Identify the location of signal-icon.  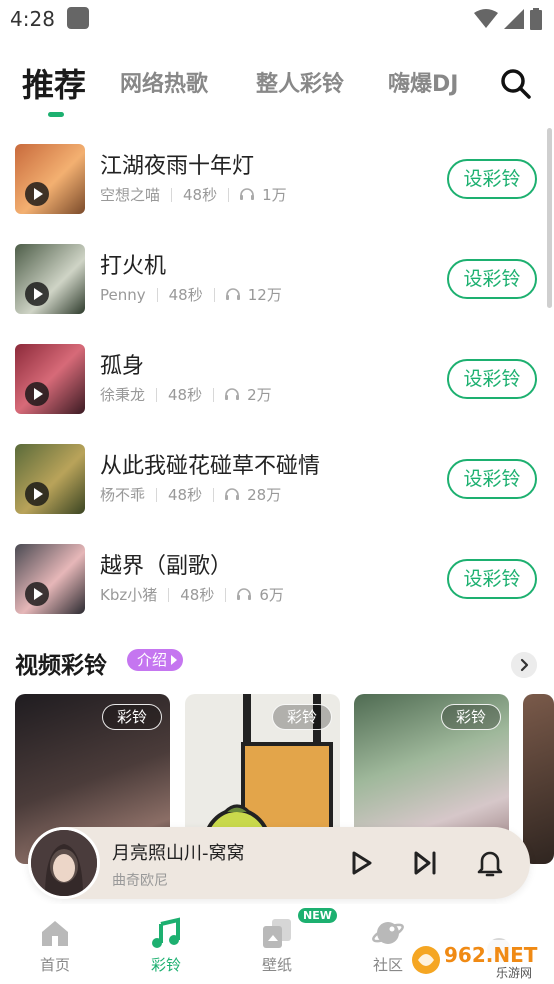
(514, 19).